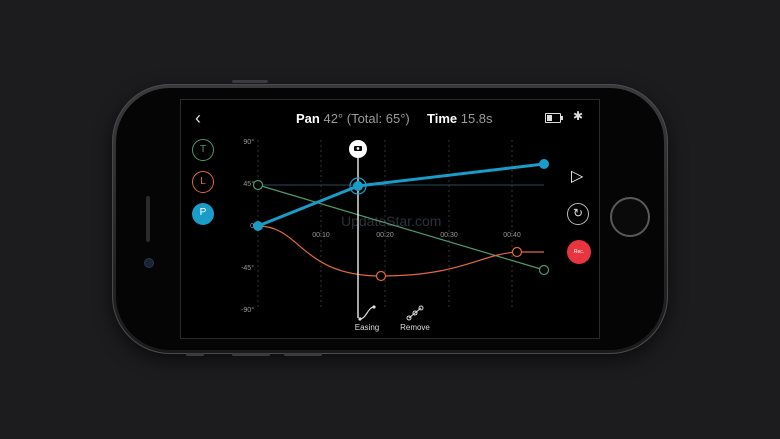 The height and width of the screenshot is (439, 780). I want to click on easing-label: Easing, so click(367, 327).